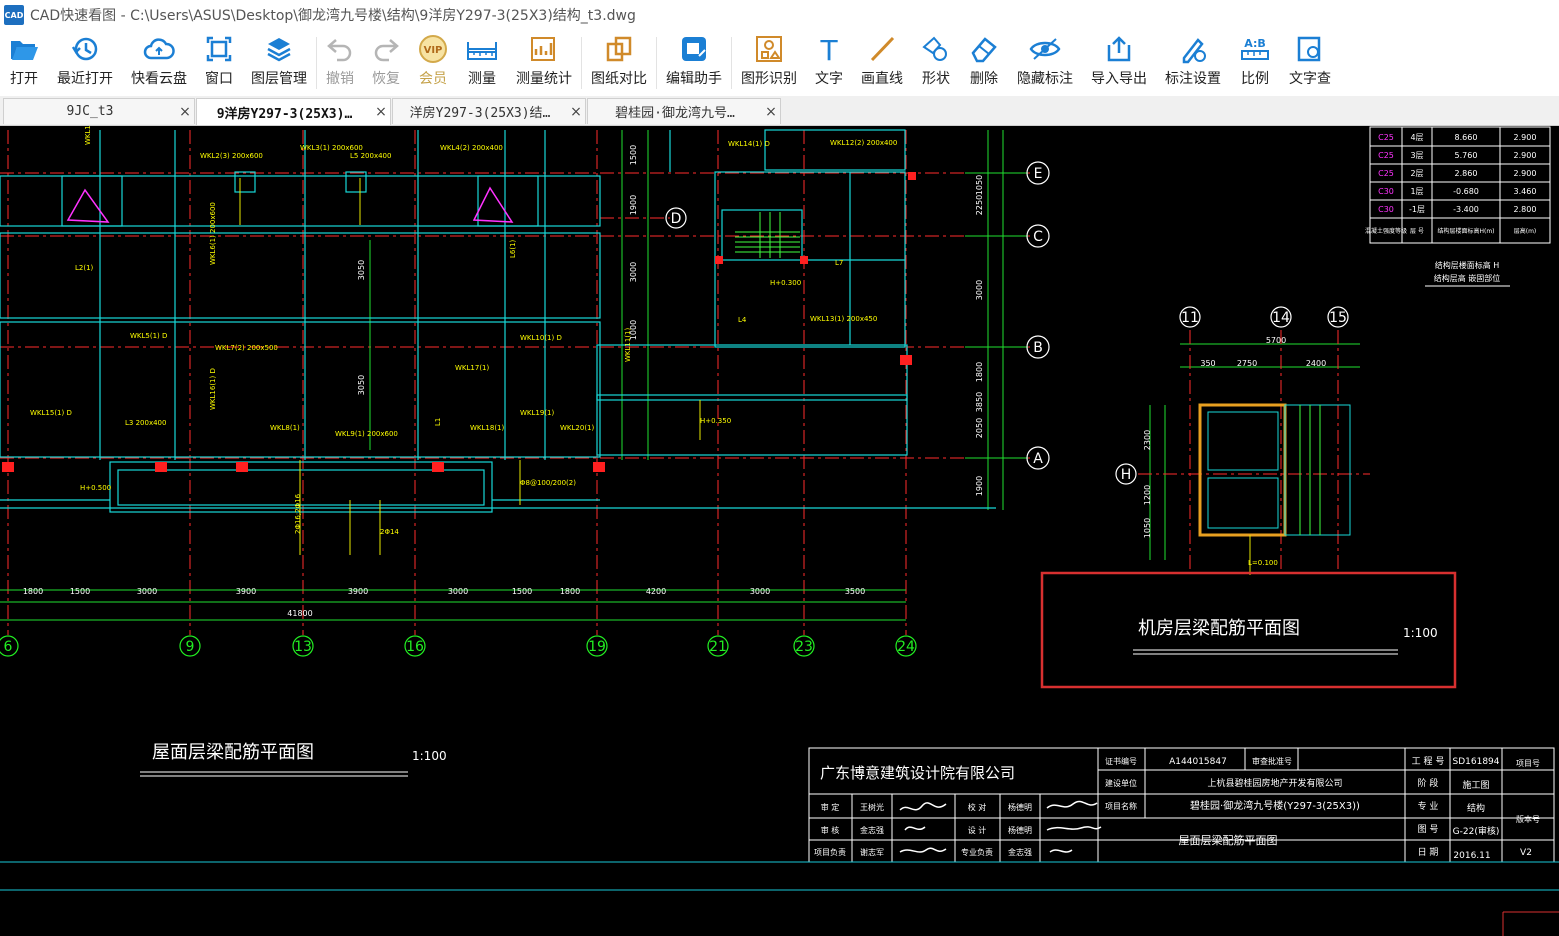  Describe the element at coordinates (293, 111) in the screenshot. I see `tab-9yangfang: 9洋房Y297-3(25X3)… ×` at that location.